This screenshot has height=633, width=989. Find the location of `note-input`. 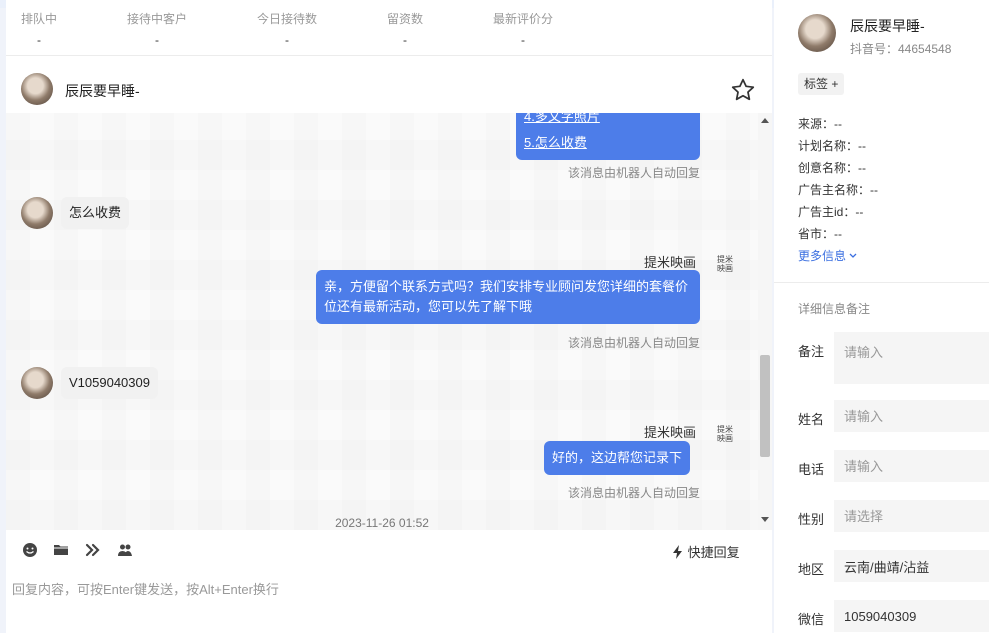

note-input is located at coordinates (911, 358).